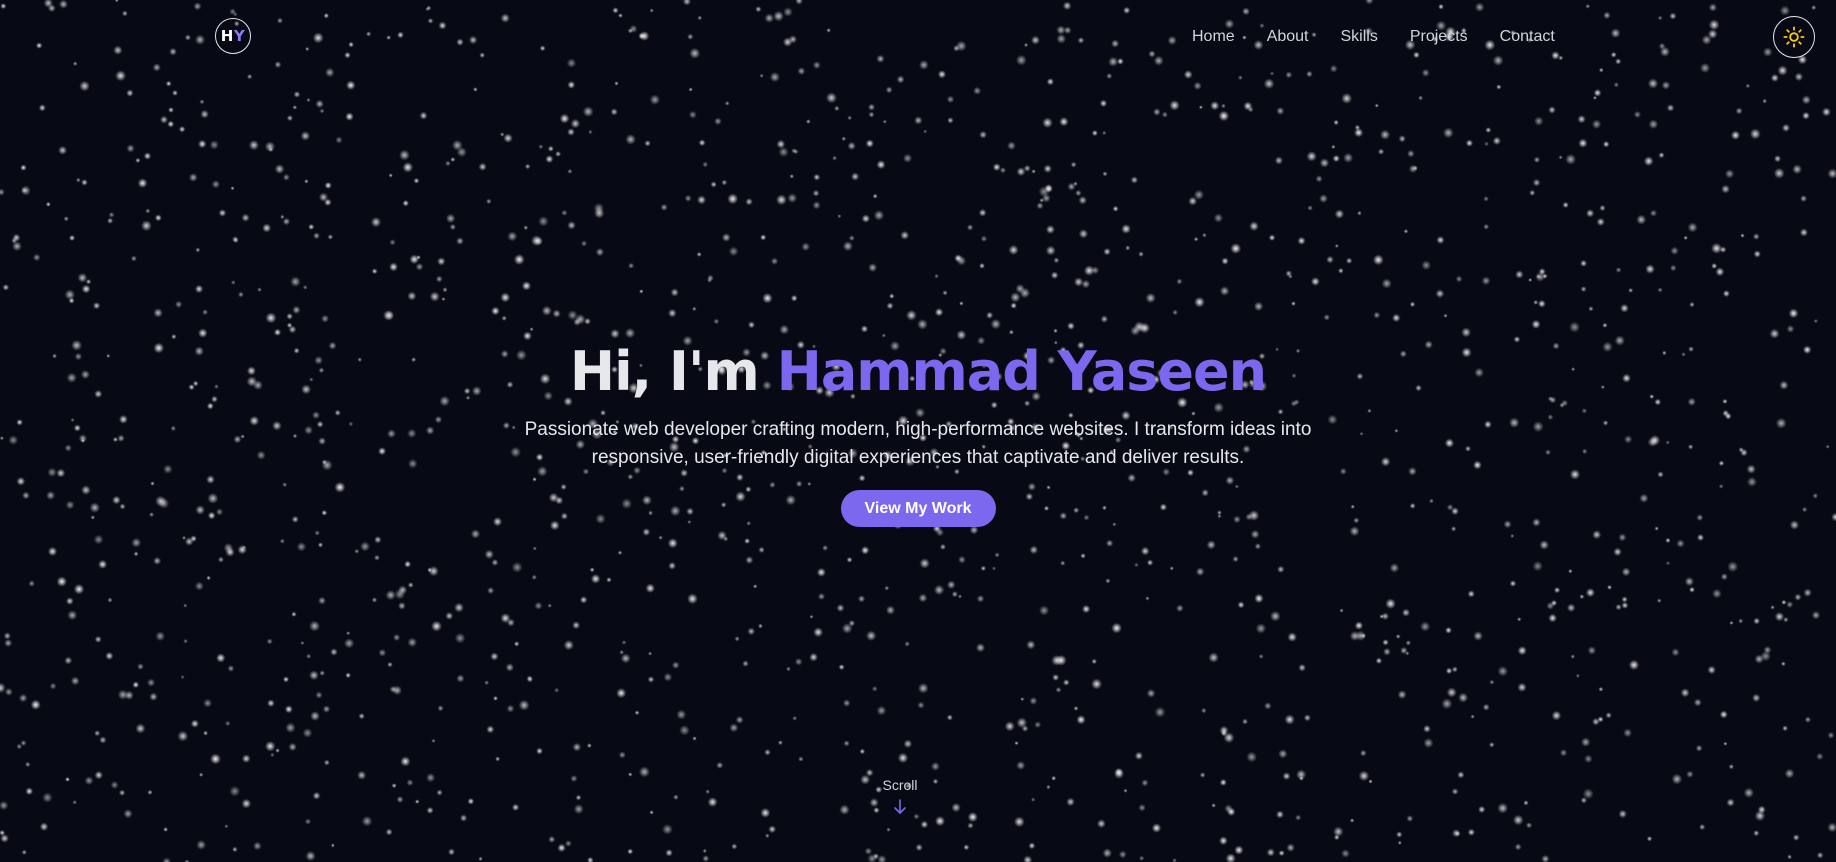  Describe the element at coordinates (239, 36) in the screenshot. I see `logo-initial-y: Y` at that location.